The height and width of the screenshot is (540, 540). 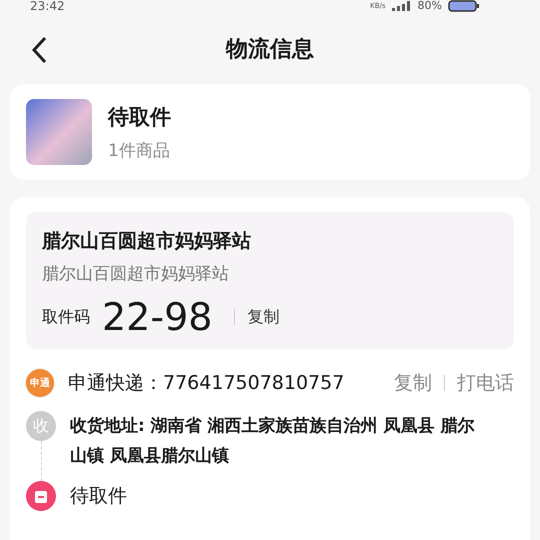 I want to click on battery-icon, so click(x=464, y=6).